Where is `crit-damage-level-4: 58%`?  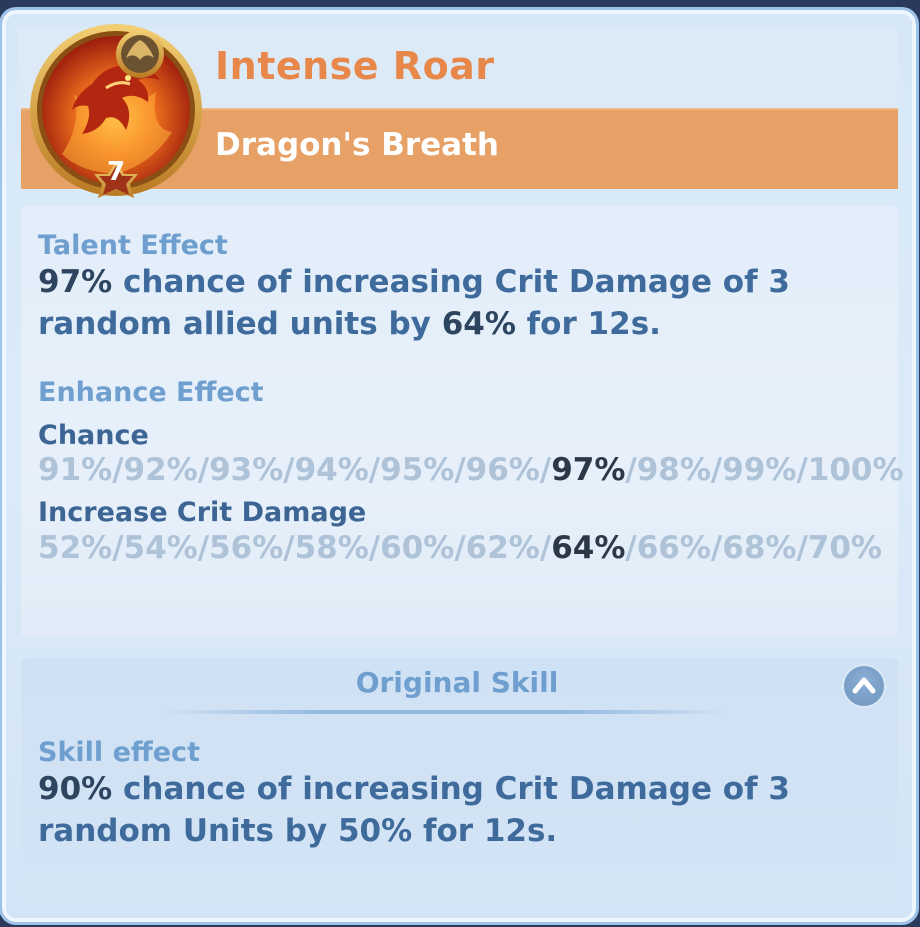 crit-damage-level-4: 58% is located at coordinates (331, 548).